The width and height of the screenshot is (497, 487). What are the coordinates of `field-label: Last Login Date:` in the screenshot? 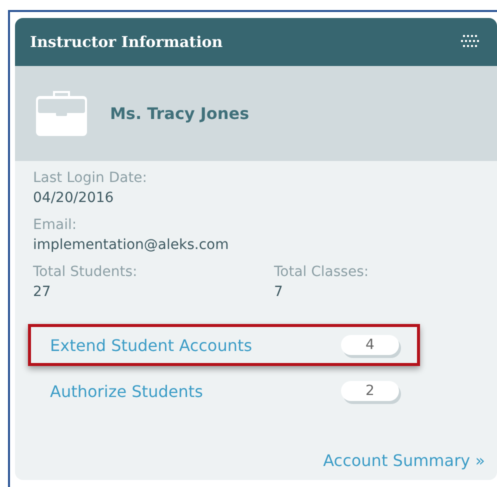 It's located at (90, 178).